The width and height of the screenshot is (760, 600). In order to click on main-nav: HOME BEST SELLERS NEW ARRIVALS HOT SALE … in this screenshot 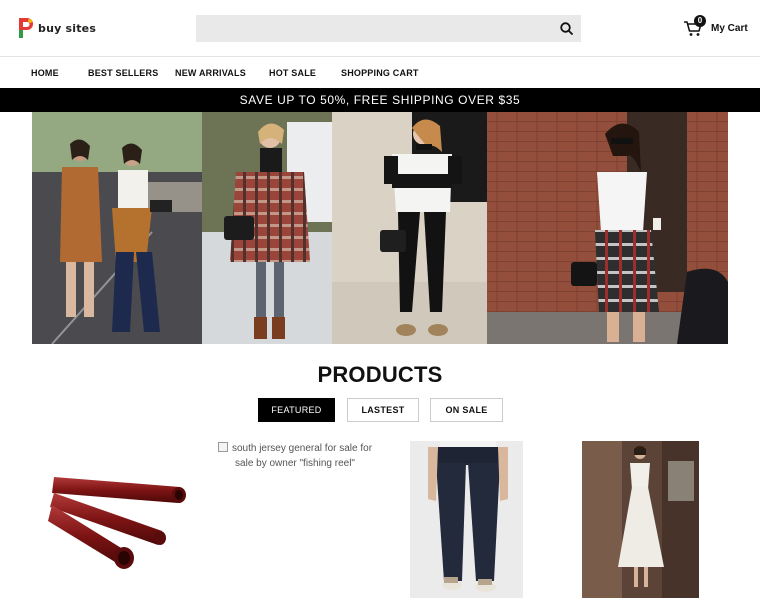, I will do `click(380, 73)`.